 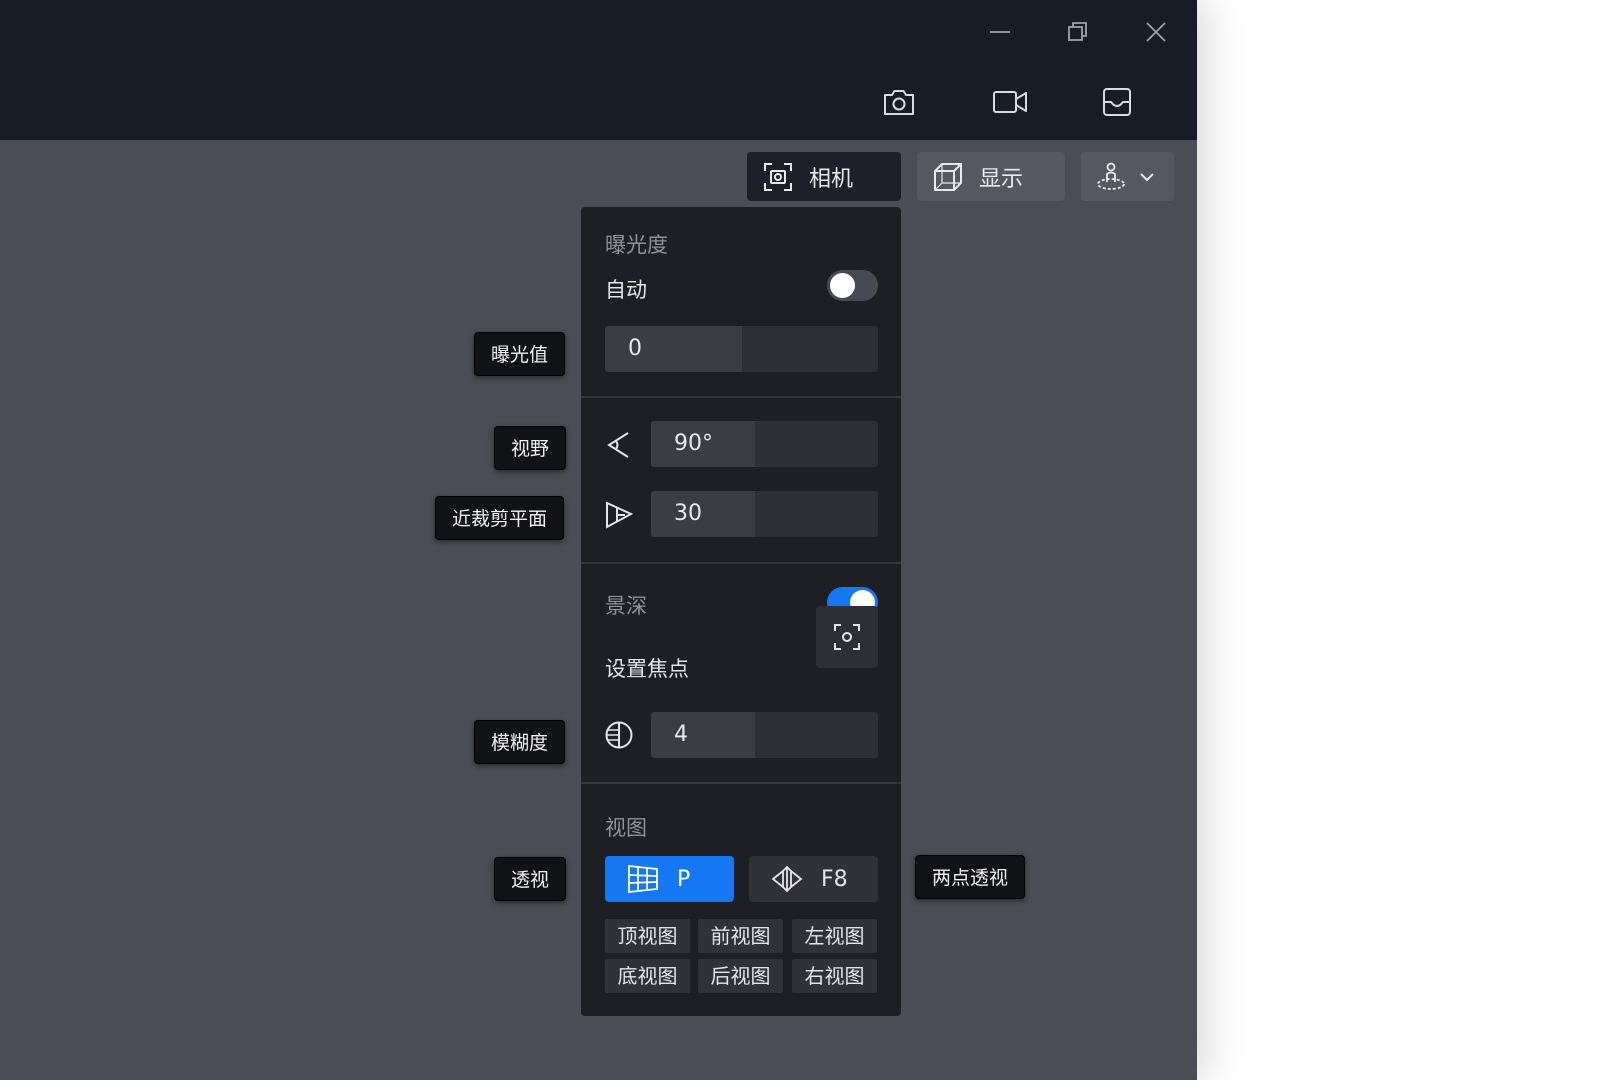 What do you see at coordinates (647, 669) in the screenshot?
I see `set-focus-label: 设置焦点` at bounding box center [647, 669].